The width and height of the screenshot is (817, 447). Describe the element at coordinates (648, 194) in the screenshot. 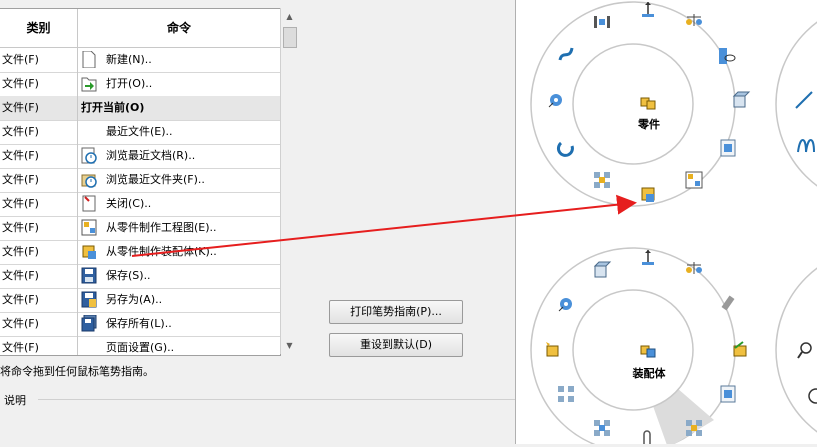

I see `assembly-from-part-icon` at that location.